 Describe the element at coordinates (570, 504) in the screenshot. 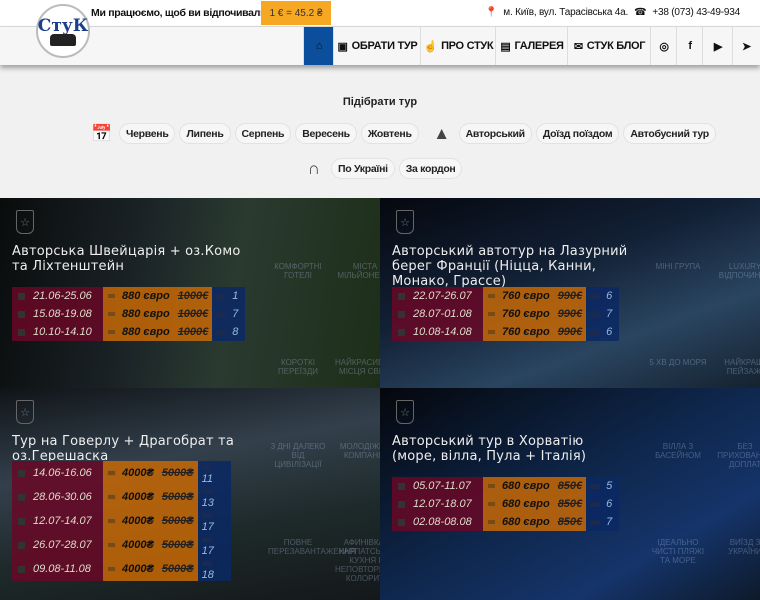

I see `old-price: 850€` at that location.